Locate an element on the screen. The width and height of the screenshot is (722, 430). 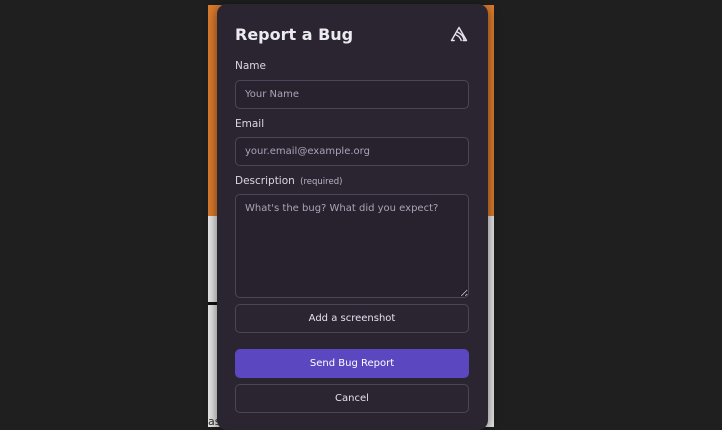
email-input is located at coordinates (352, 151).